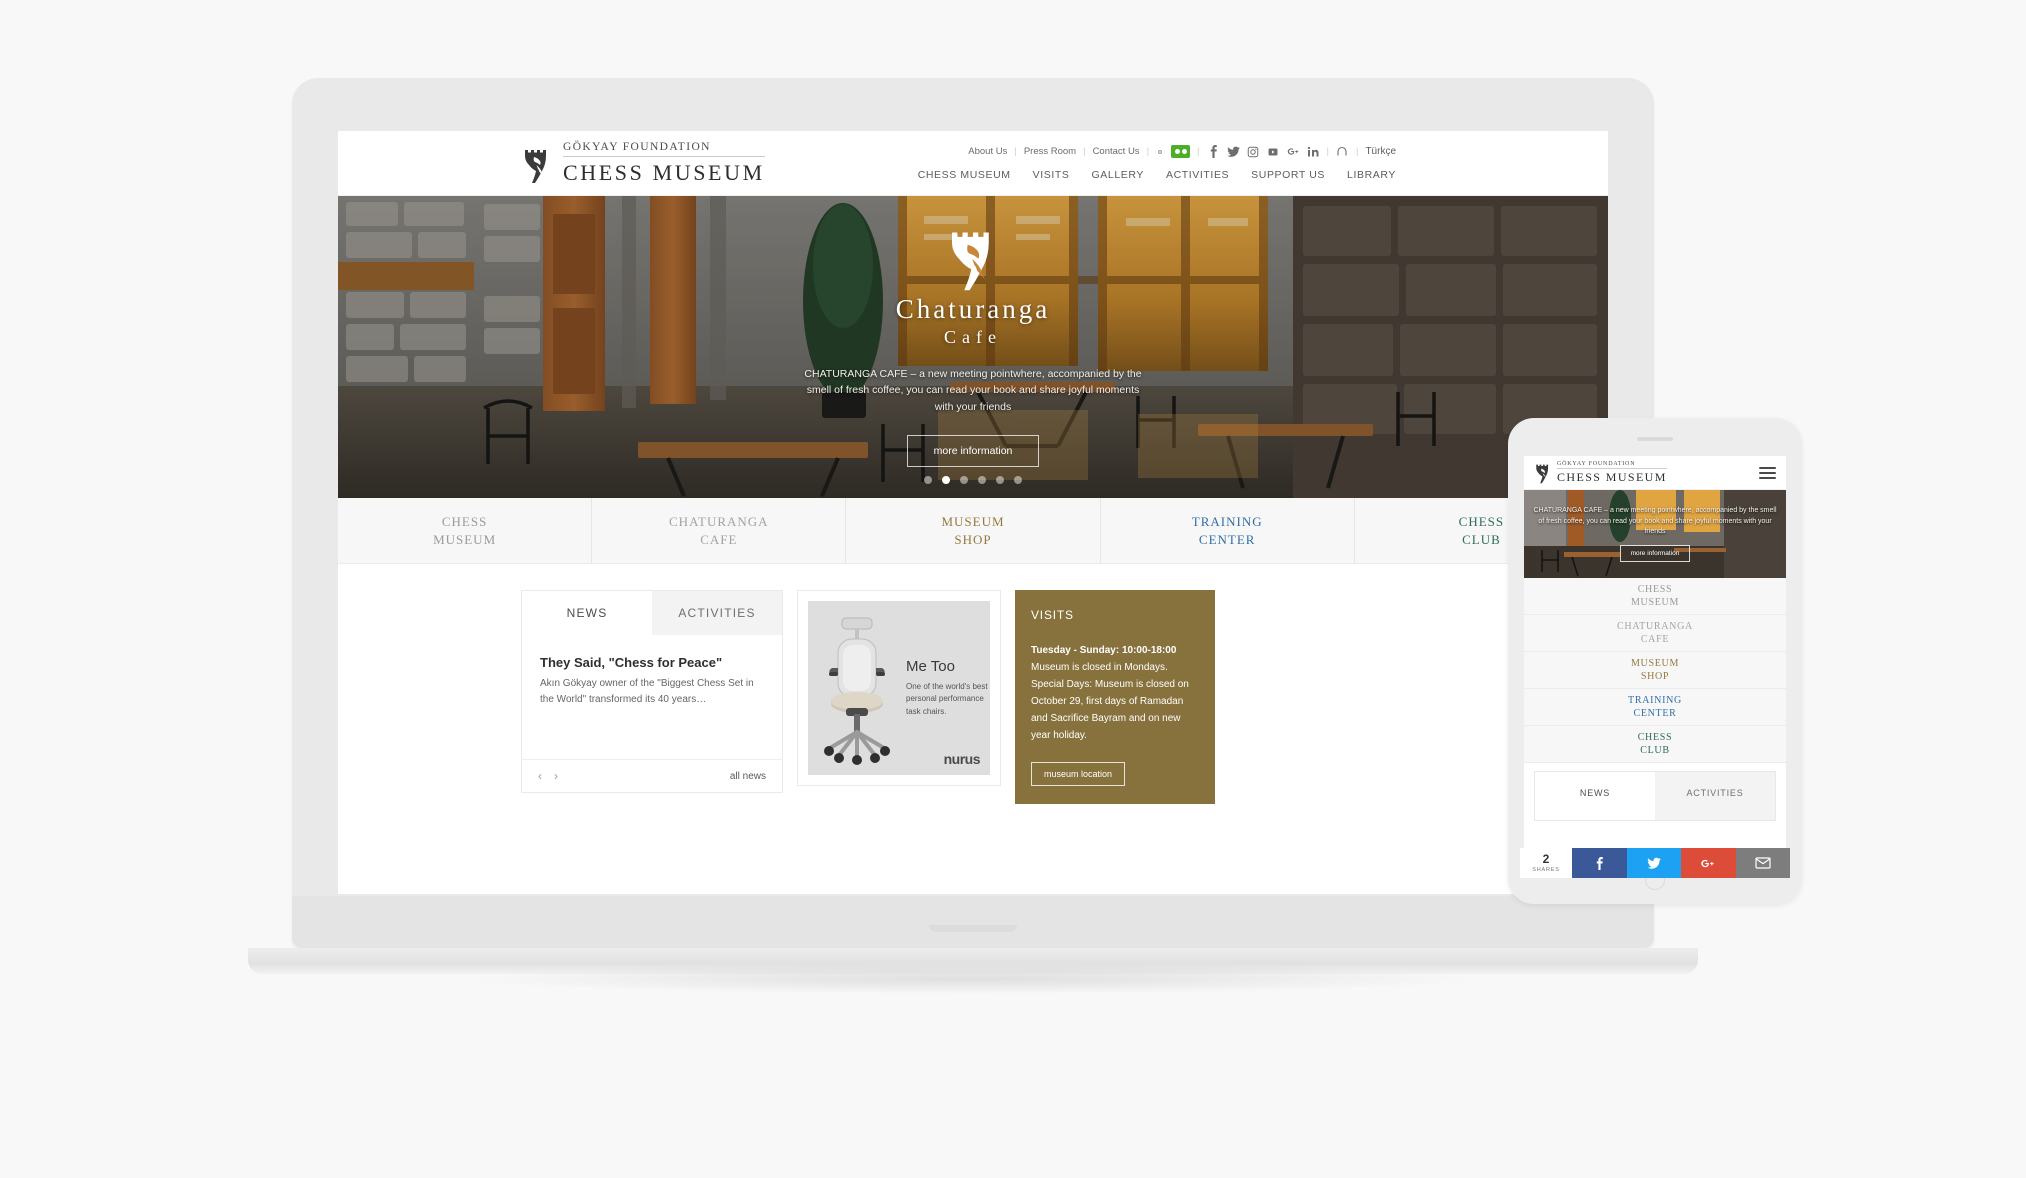 Image resolution: width=2026 pixels, height=1178 pixels. What do you see at coordinates (1767, 472) in the screenshot?
I see `hamburger-menu-icon` at bounding box center [1767, 472].